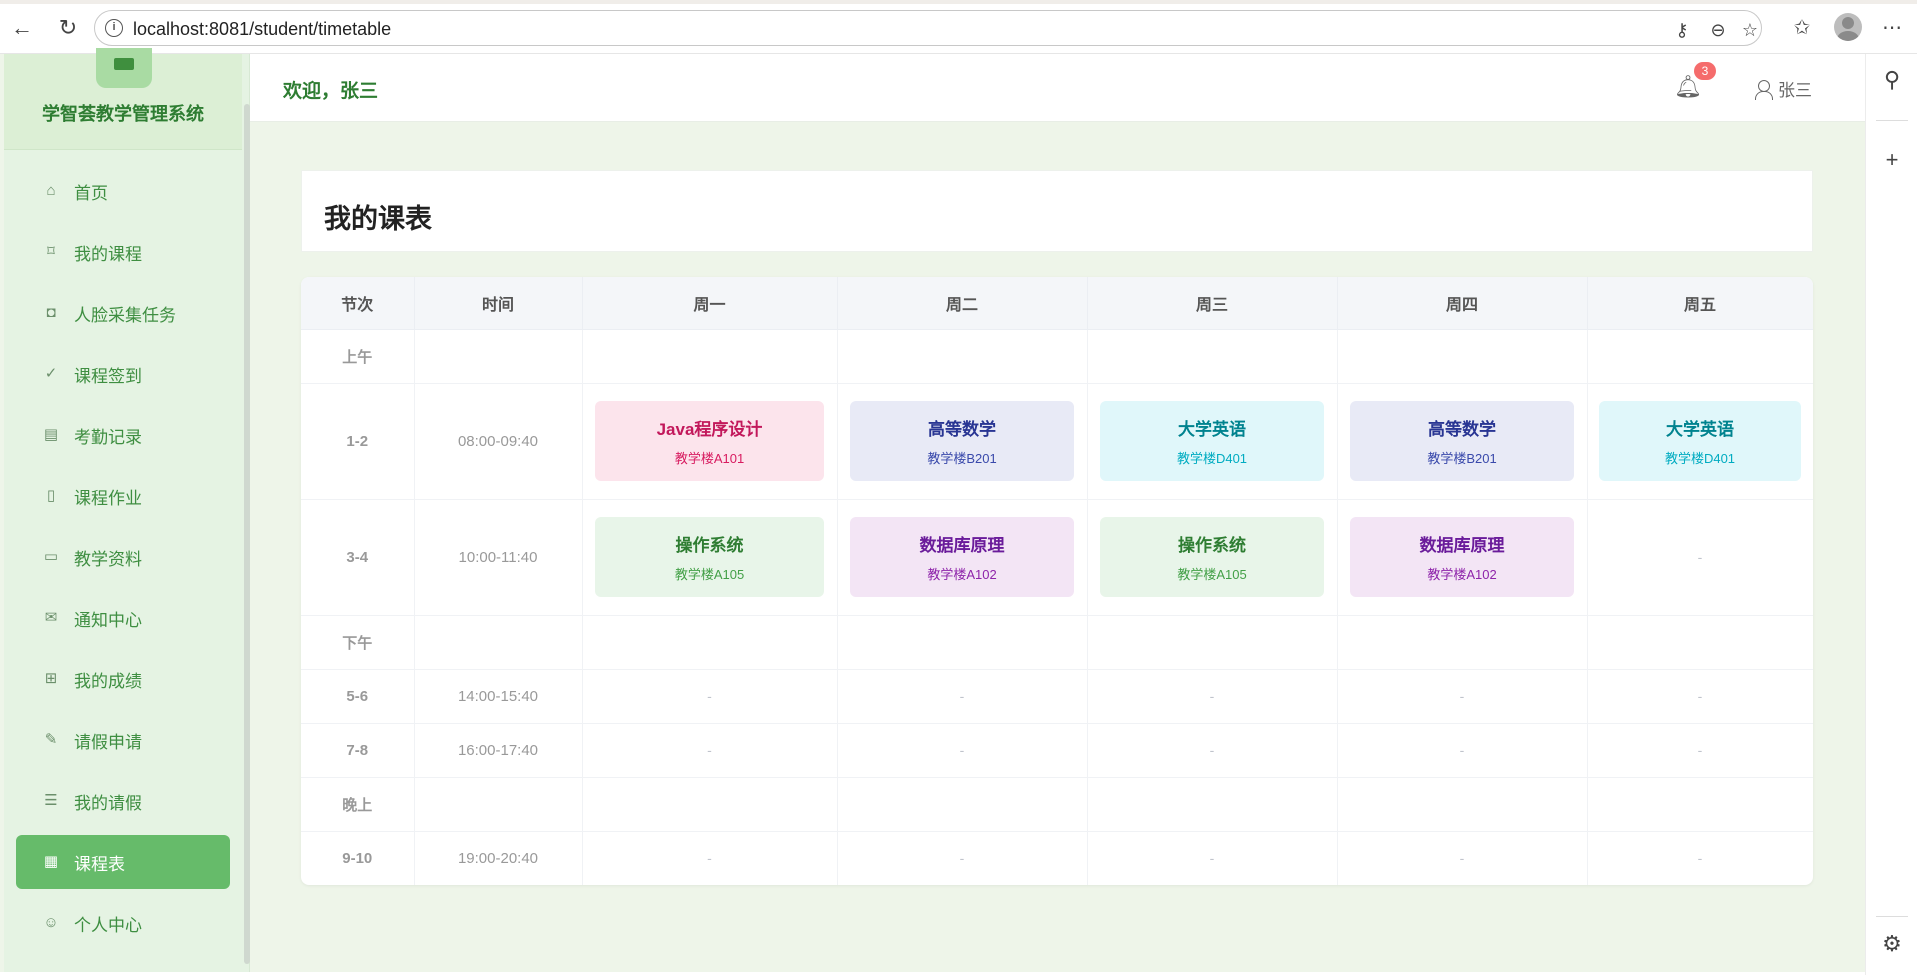 Image resolution: width=1917 pixels, height=975 pixels. I want to click on key-icon: ⚷, so click(1682, 30).